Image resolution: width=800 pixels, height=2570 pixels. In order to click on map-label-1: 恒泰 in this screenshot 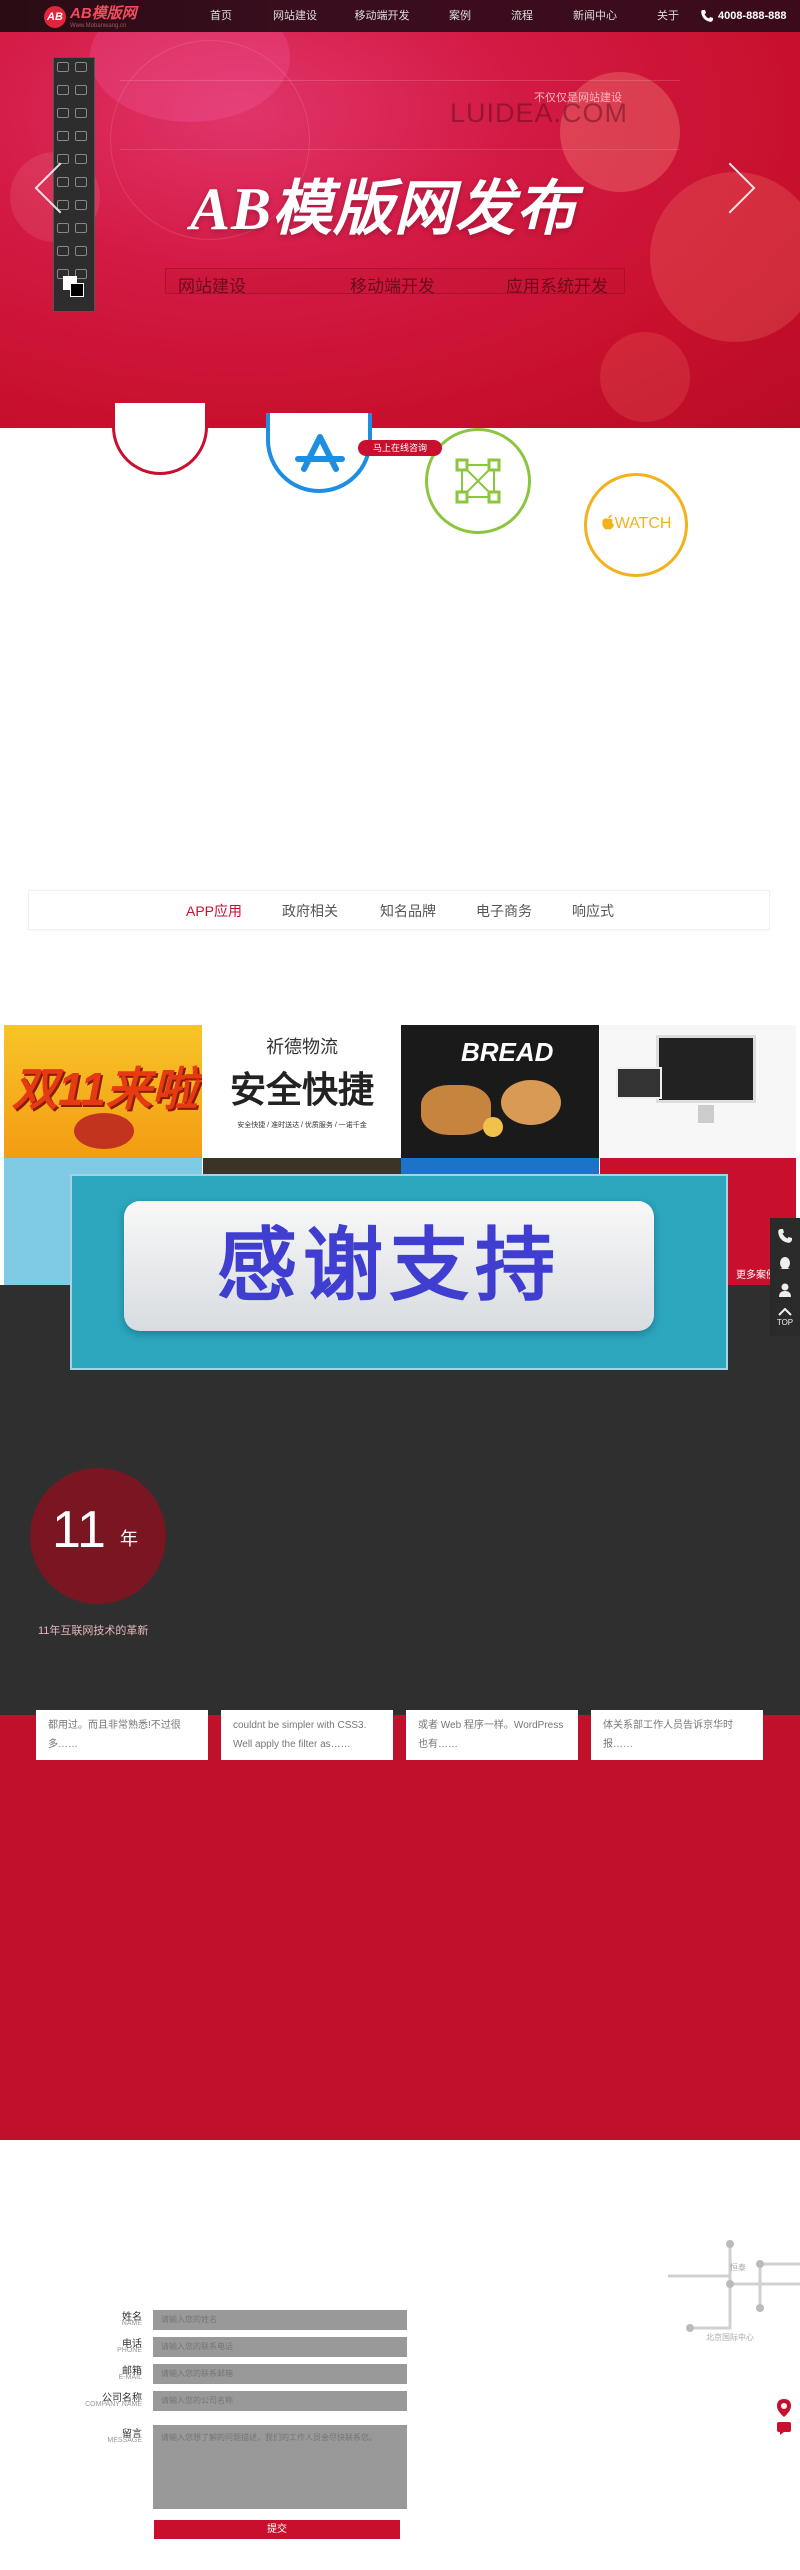, I will do `click(738, 2267)`.